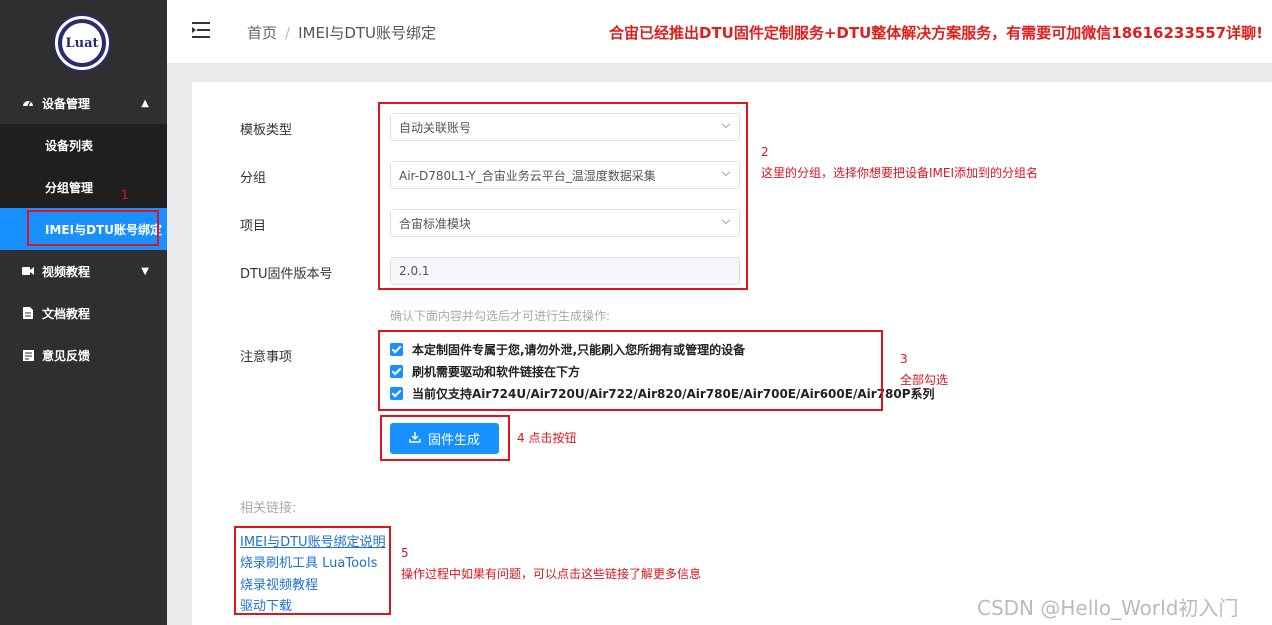 Image resolution: width=1272 pixels, height=625 pixels. What do you see at coordinates (83, 187) in the screenshot?
I see `submenu-item-group-management: 分组管理` at bounding box center [83, 187].